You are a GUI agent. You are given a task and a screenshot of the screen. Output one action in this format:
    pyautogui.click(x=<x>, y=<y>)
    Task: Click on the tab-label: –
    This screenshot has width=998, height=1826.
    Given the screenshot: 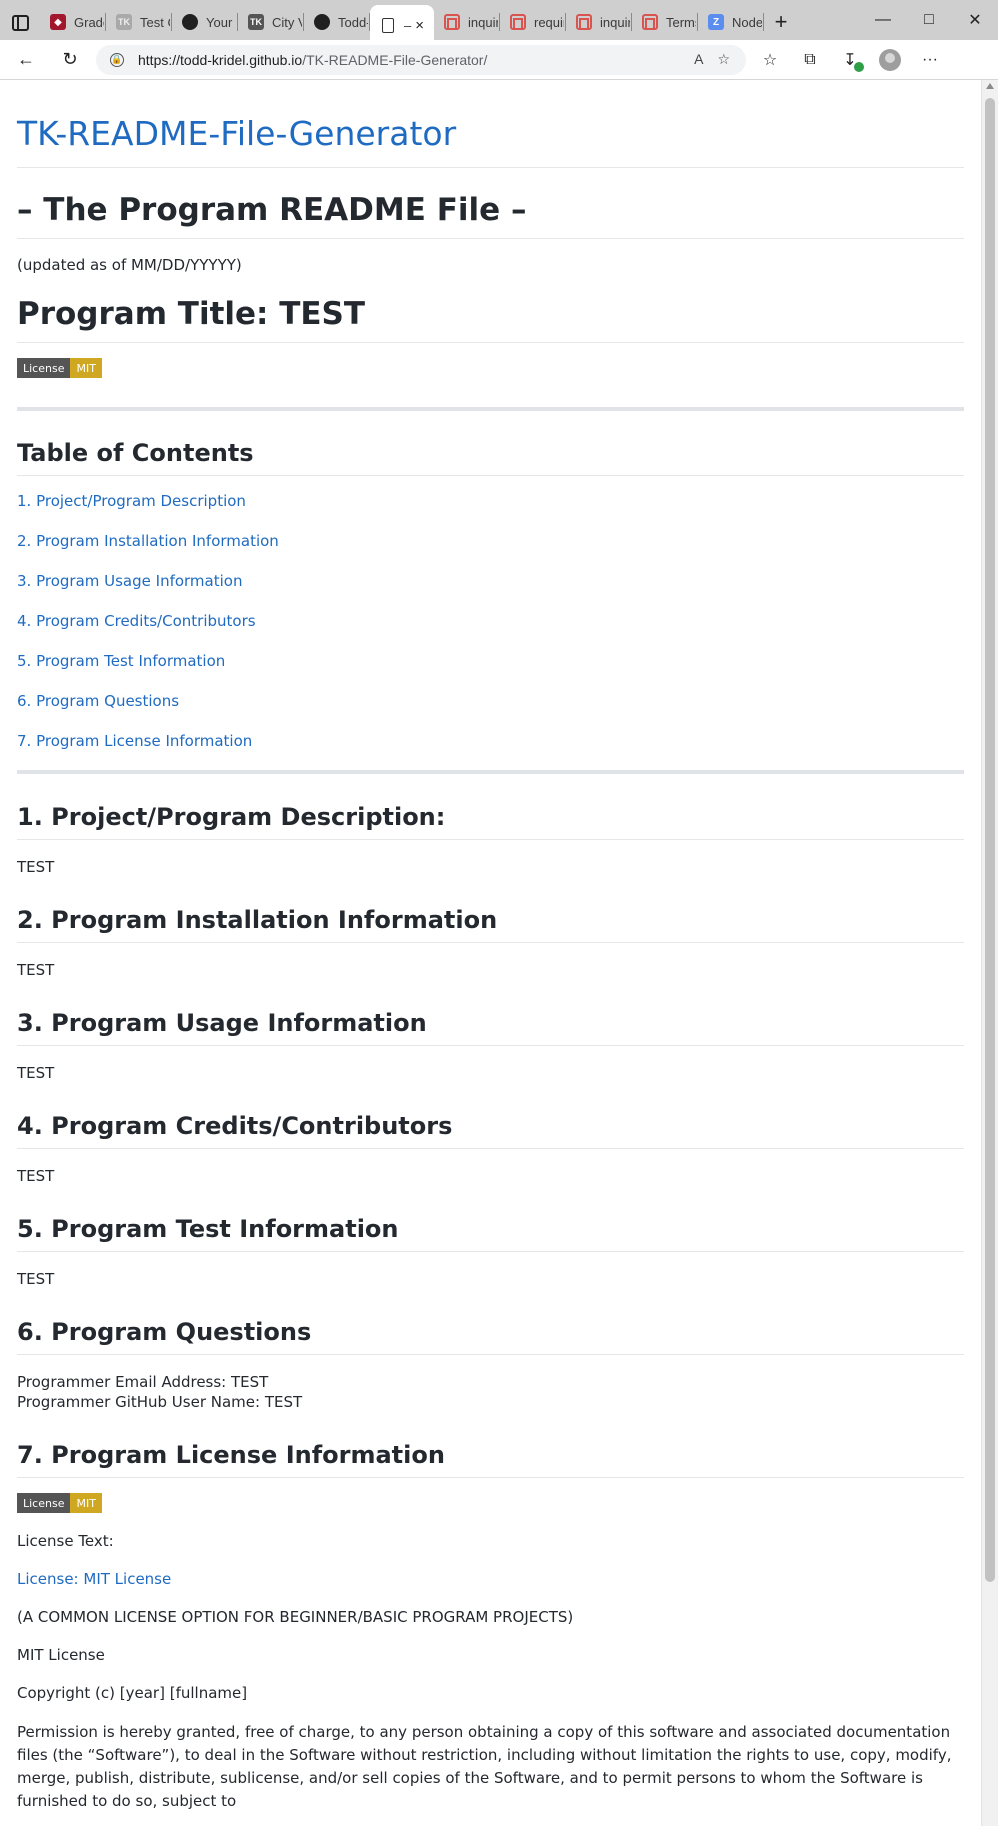 What is the action you would take?
    pyautogui.click(x=408, y=25)
    